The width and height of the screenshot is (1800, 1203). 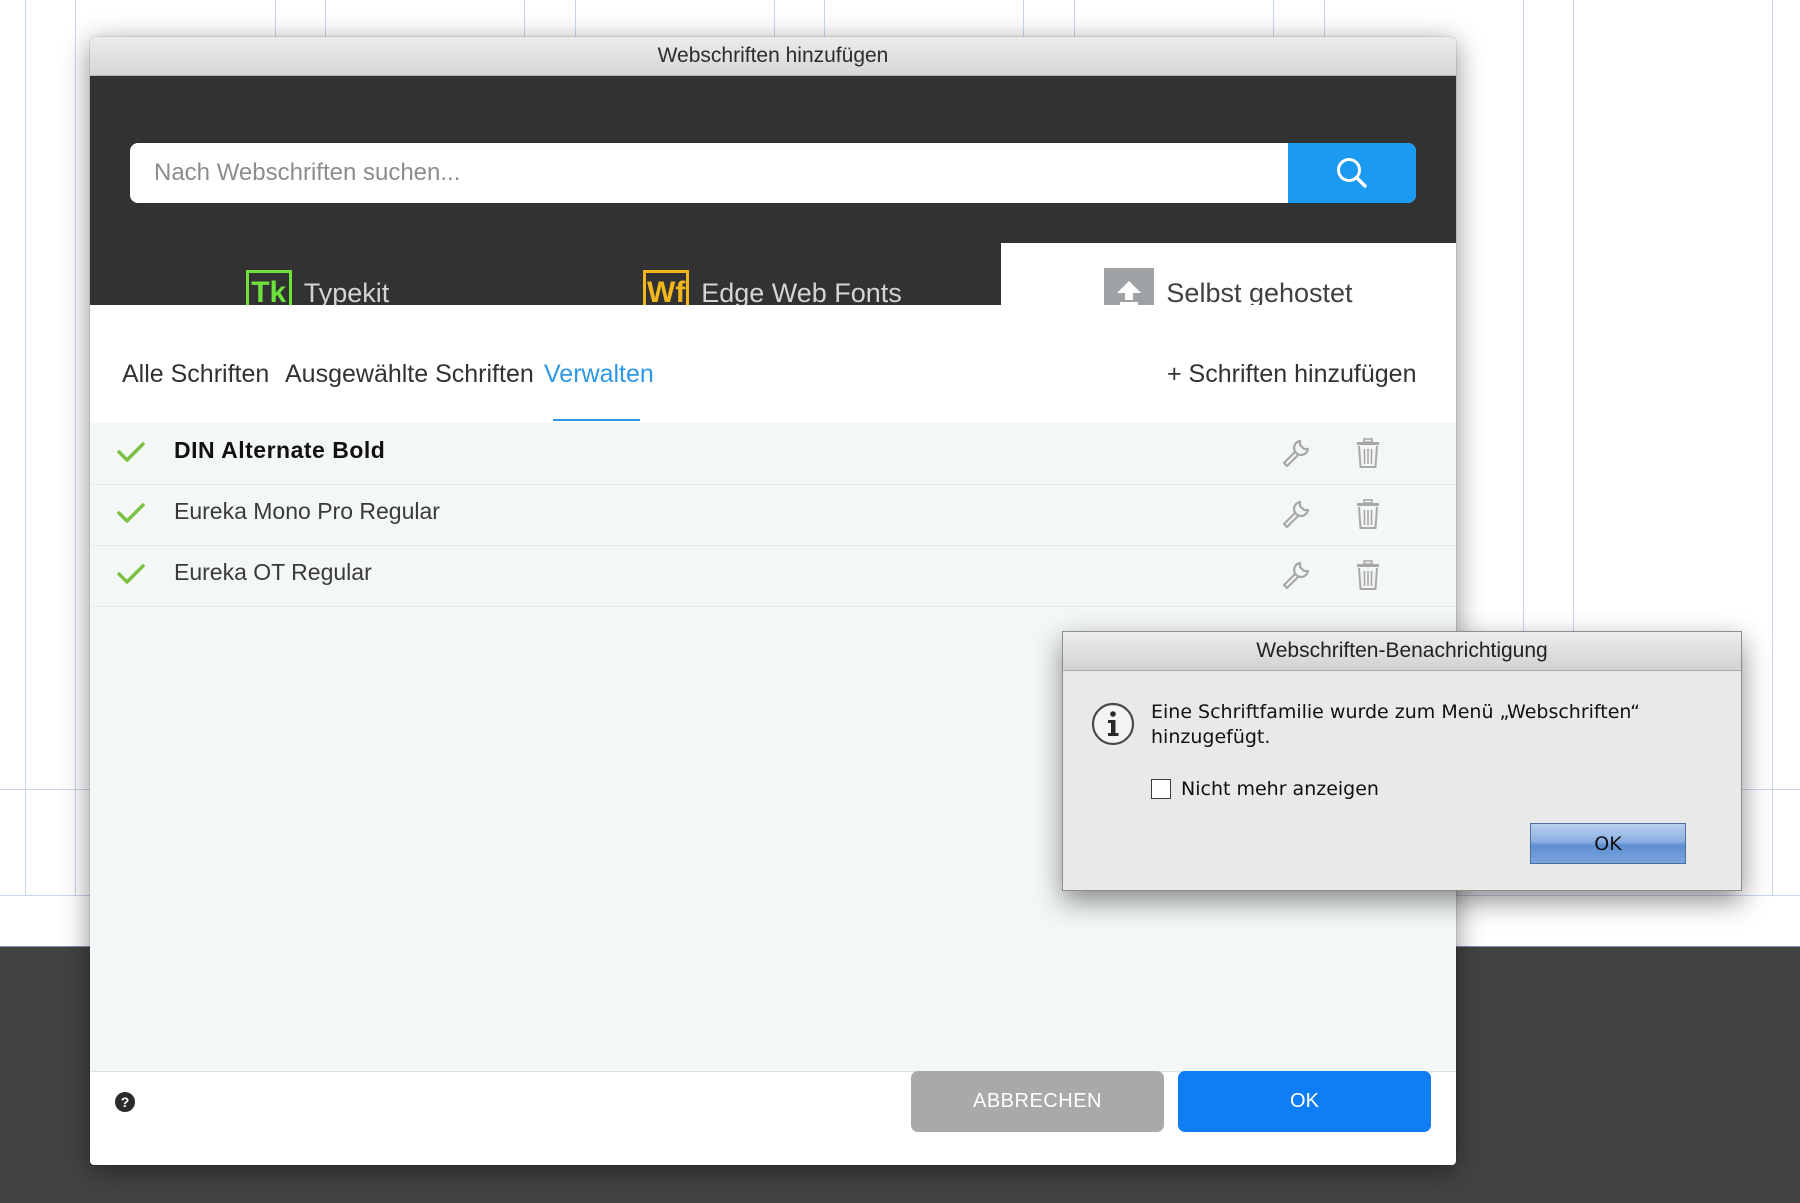 What do you see at coordinates (801, 292) in the screenshot?
I see `tab-label: Edge Web Fonts` at bounding box center [801, 292].